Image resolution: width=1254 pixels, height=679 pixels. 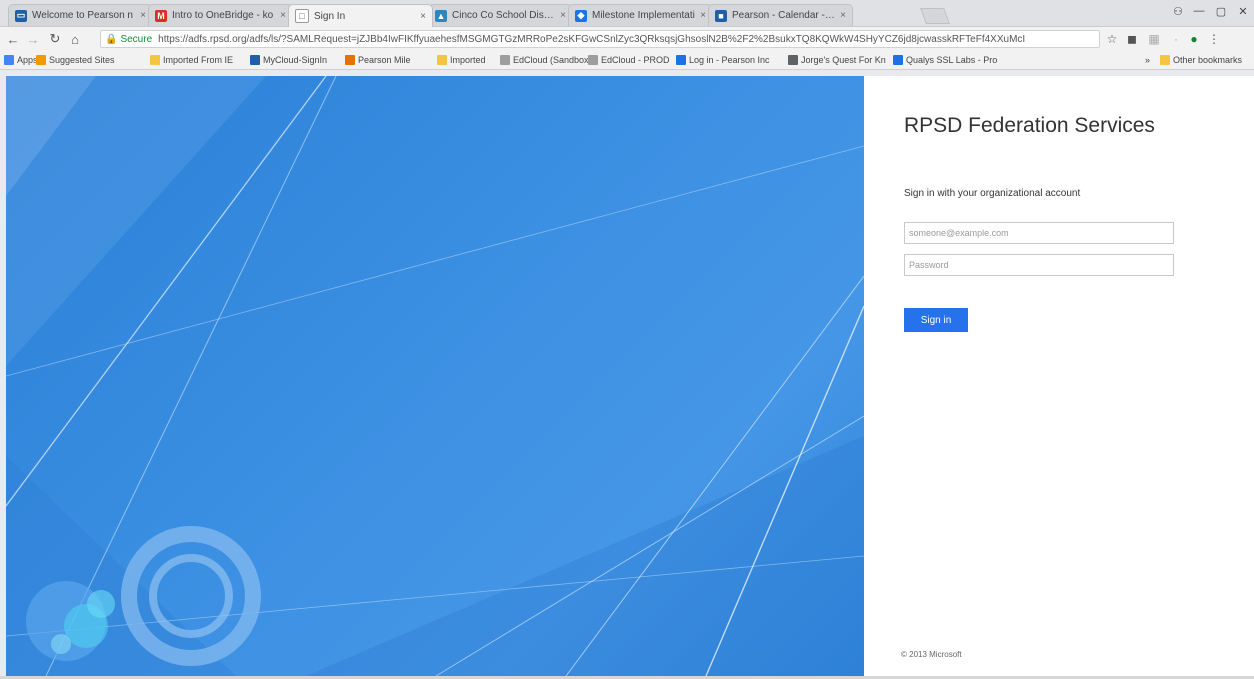 I want to click on tab-label: Welcome to Pearson n, so click(x=82, y=15).